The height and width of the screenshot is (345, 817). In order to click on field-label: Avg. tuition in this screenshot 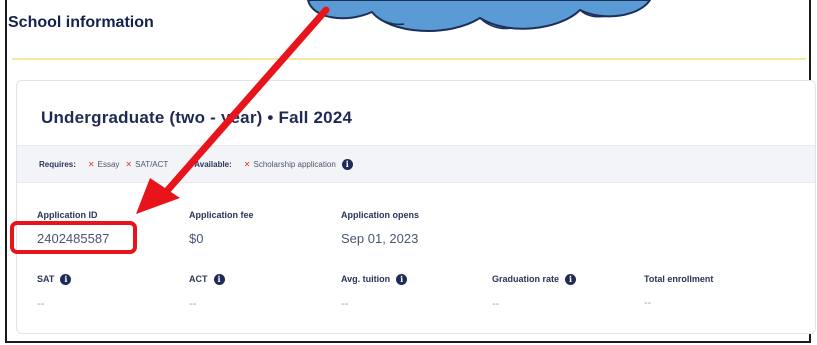, I will do `click(366, 279)`.